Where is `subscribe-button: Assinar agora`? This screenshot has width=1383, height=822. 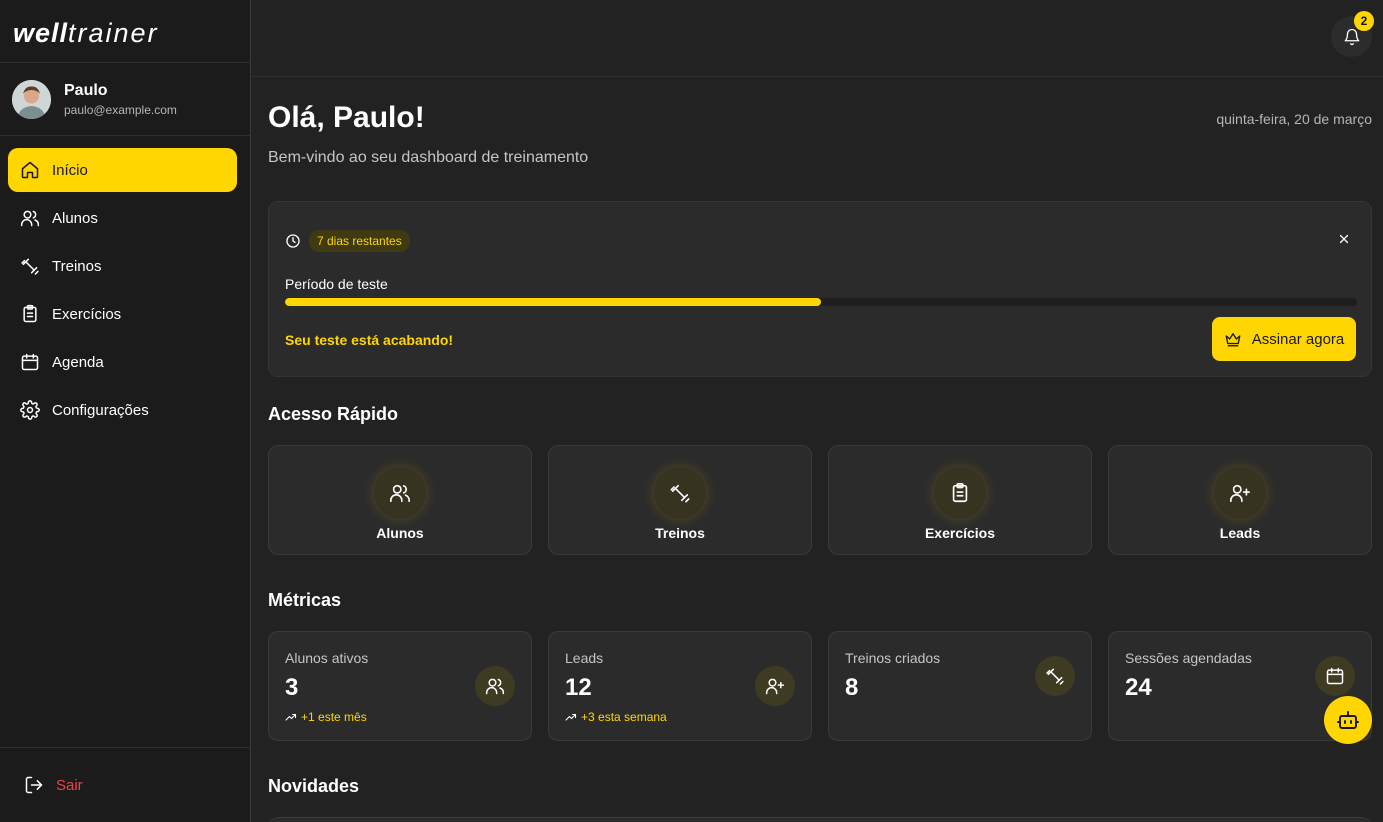
subscribe-button: Assinar agora is located at coordinates (1284, 339).